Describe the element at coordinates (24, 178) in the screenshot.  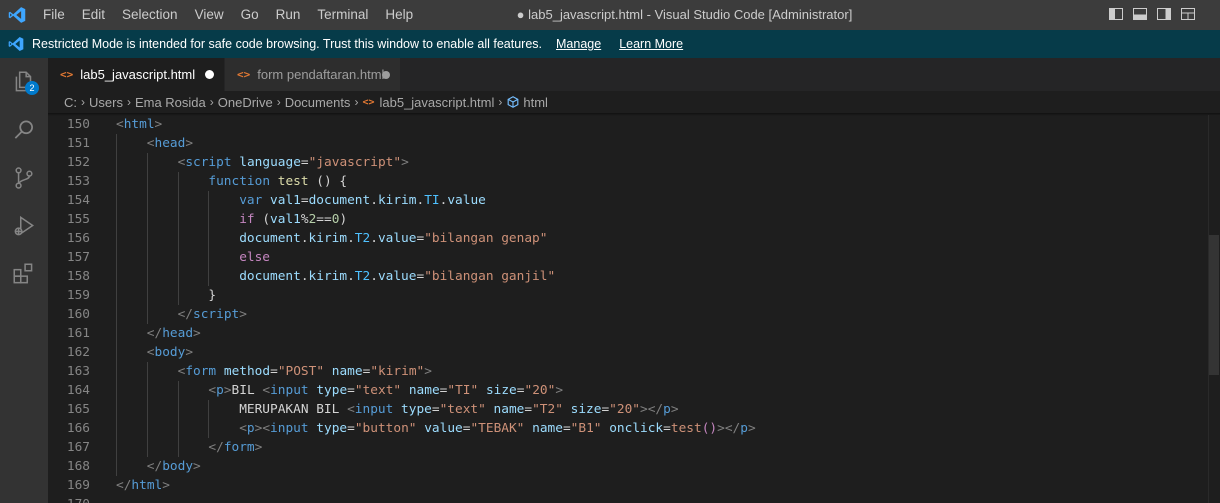
I see `source-control-icon` at that location.